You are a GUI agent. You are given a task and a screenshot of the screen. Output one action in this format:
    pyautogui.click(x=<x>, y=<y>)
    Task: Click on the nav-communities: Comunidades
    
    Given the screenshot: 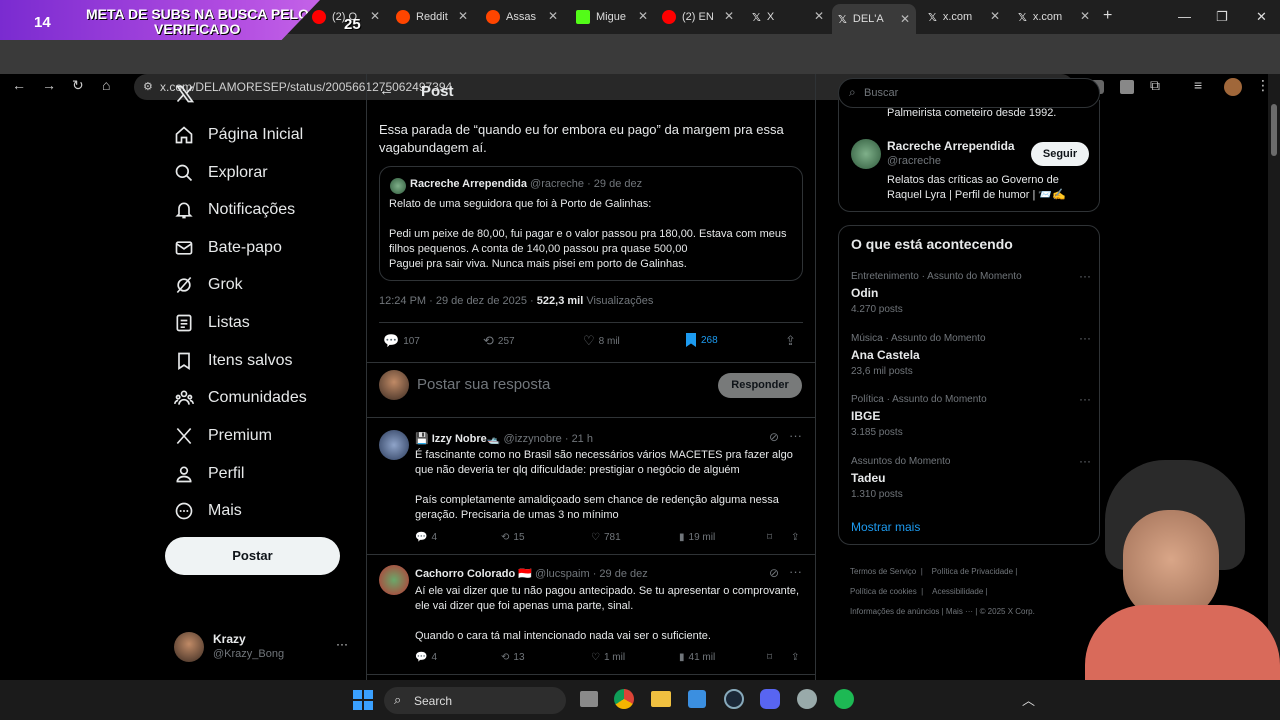 What is the action you would take?
    pyautogui.click(x=240, y=398)
    